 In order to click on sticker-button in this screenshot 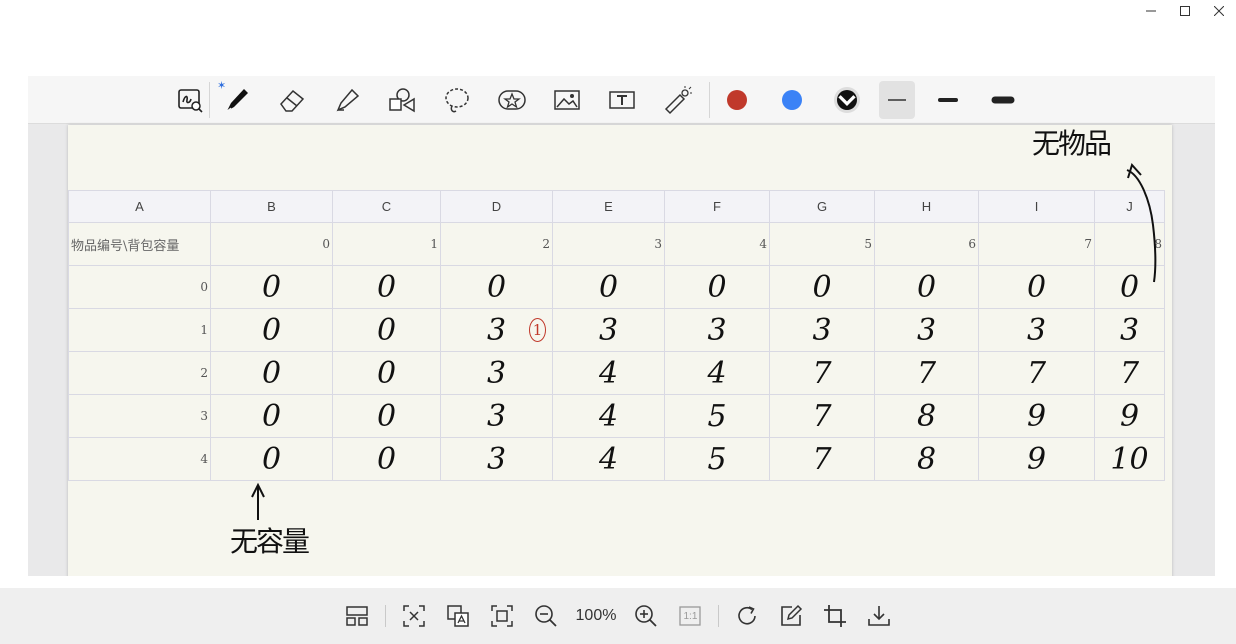, I will do `click(511, 100)`.